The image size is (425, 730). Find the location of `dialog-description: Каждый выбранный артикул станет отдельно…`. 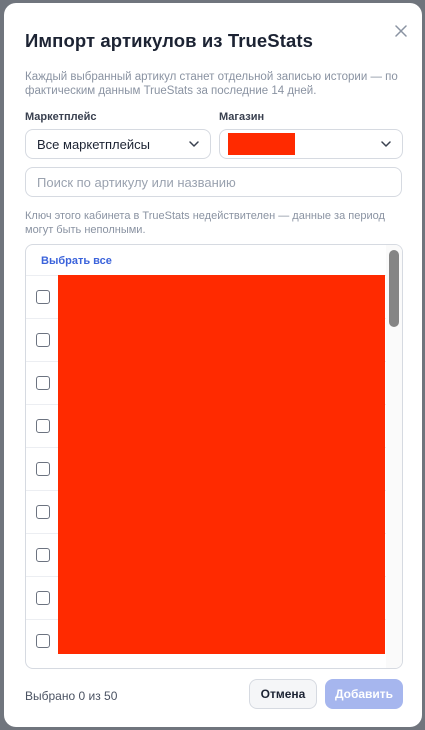

dialog-description: Каждый выбранный артикул станет отдельно… is located at coordinates (211, 84).